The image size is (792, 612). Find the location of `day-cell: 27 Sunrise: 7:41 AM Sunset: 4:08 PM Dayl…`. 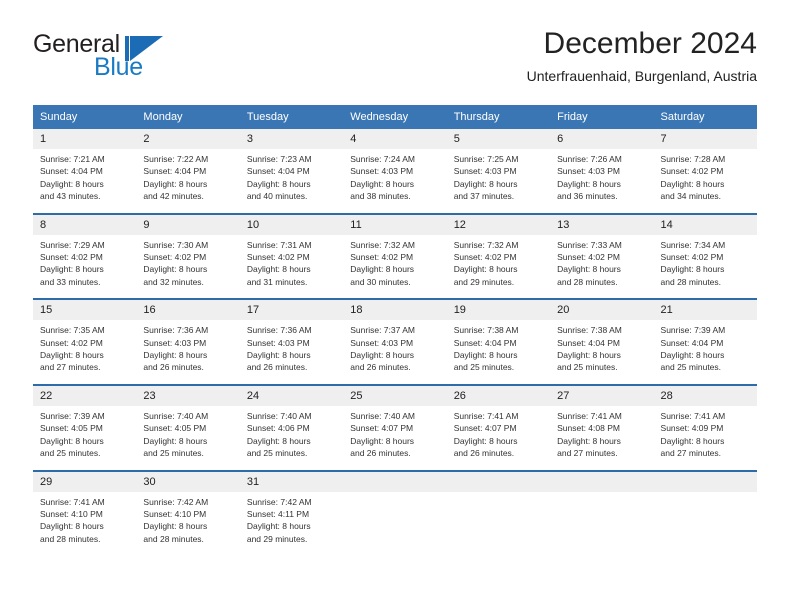

day-cell: 27 Sunrise: 7:41 AM Sunset: 4:08 PM Dayl… is located at coordinates (602, 427).